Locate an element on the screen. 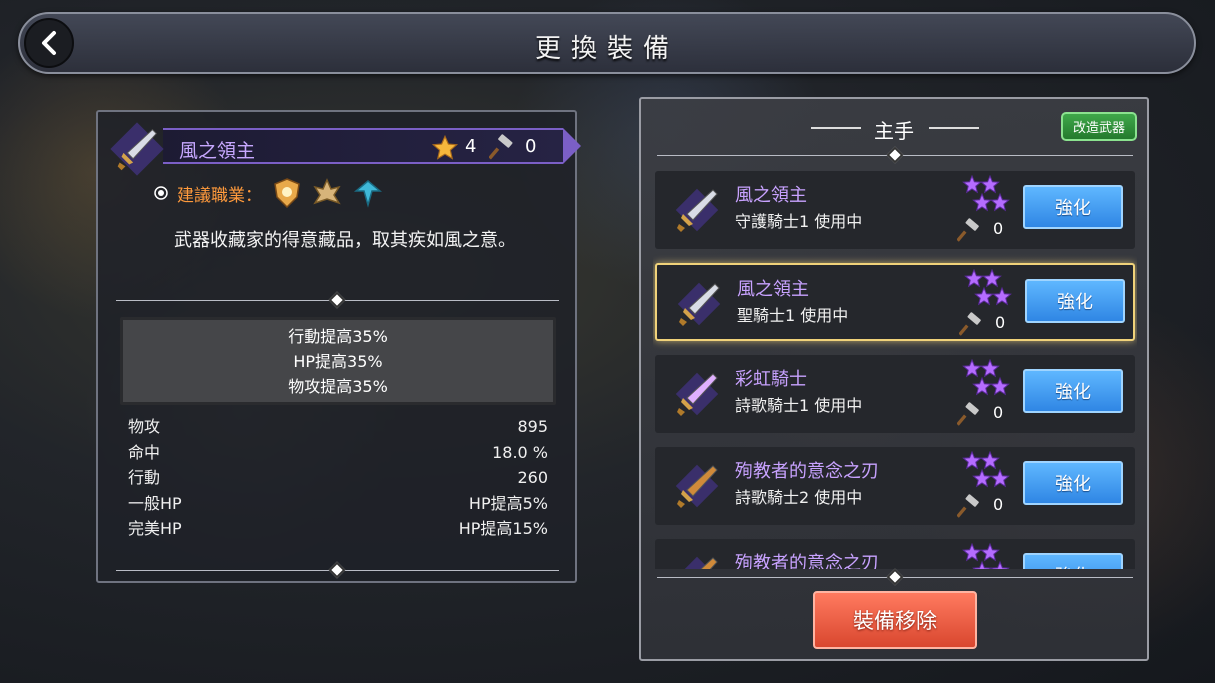  weapon-user-status: 詩歌騎士1 使用中 is located at coordinates (799, 405).